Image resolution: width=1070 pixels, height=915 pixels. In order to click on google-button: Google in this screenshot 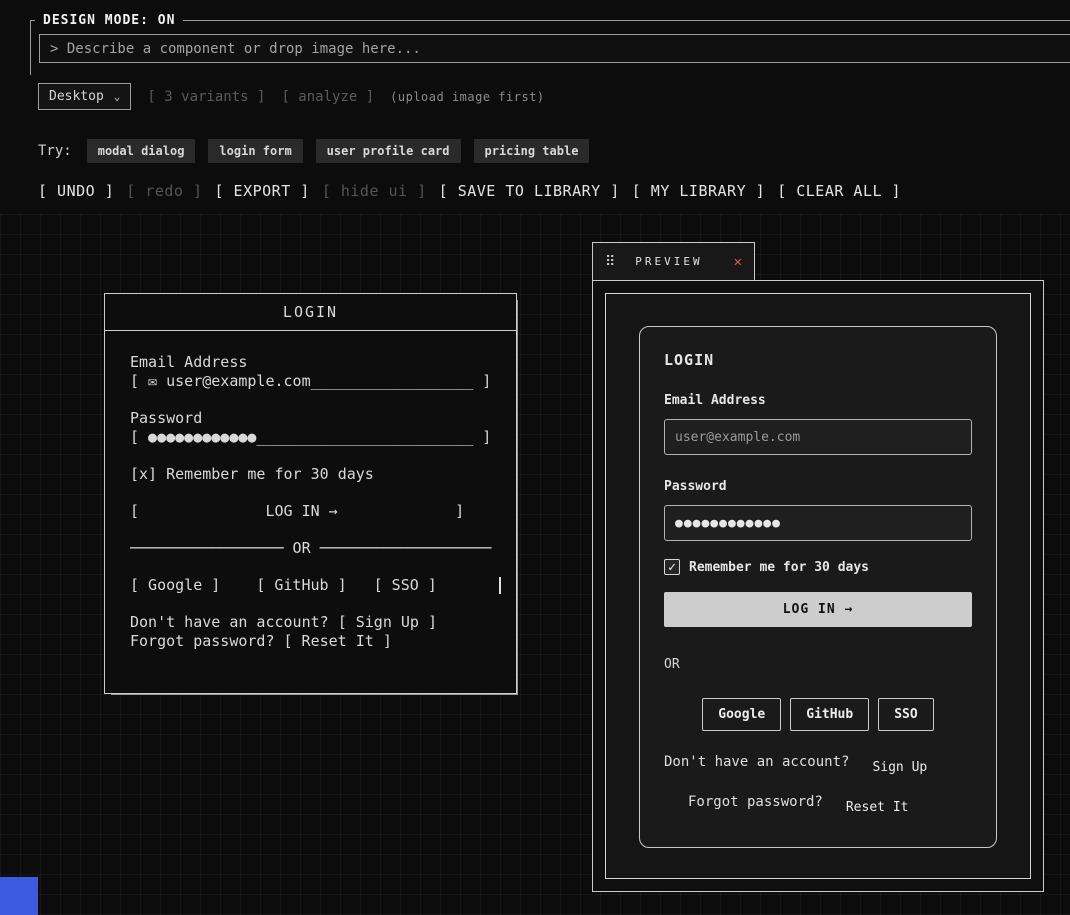, I will do `click(742, 714)`.